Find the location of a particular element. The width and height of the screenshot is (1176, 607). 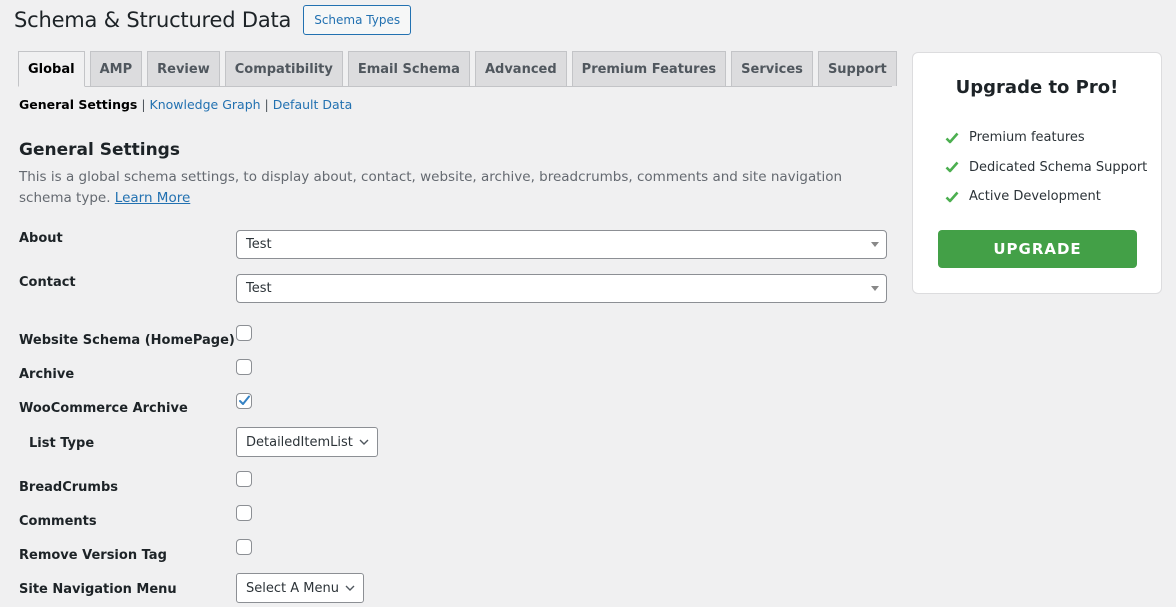

website-schema-checkbox is located at coordinates (244, 333).